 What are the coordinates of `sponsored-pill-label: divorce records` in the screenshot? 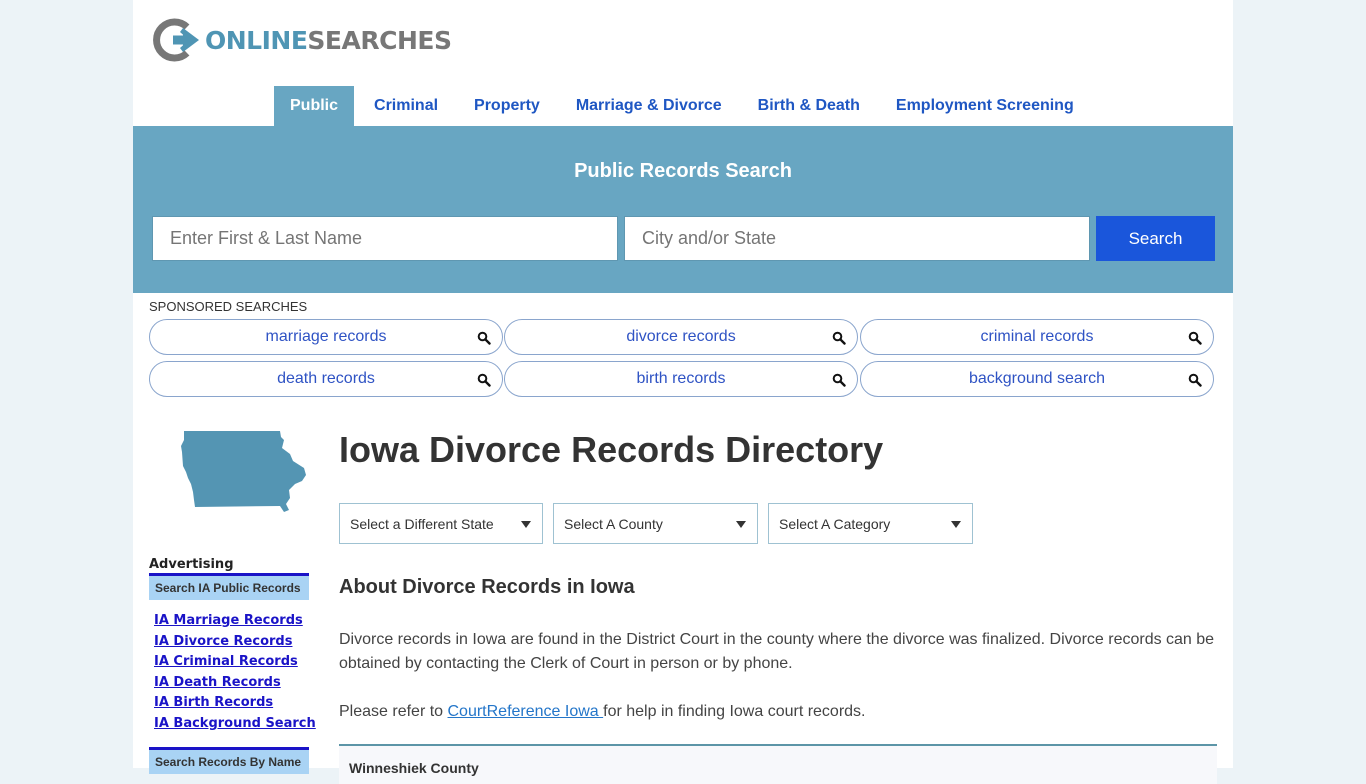 It's located at (681, 336).